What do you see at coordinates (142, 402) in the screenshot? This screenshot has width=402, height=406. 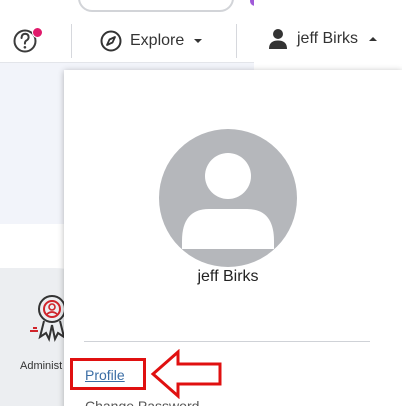 I see `change-password-link: Change Password` at bounding box center [142, 402].